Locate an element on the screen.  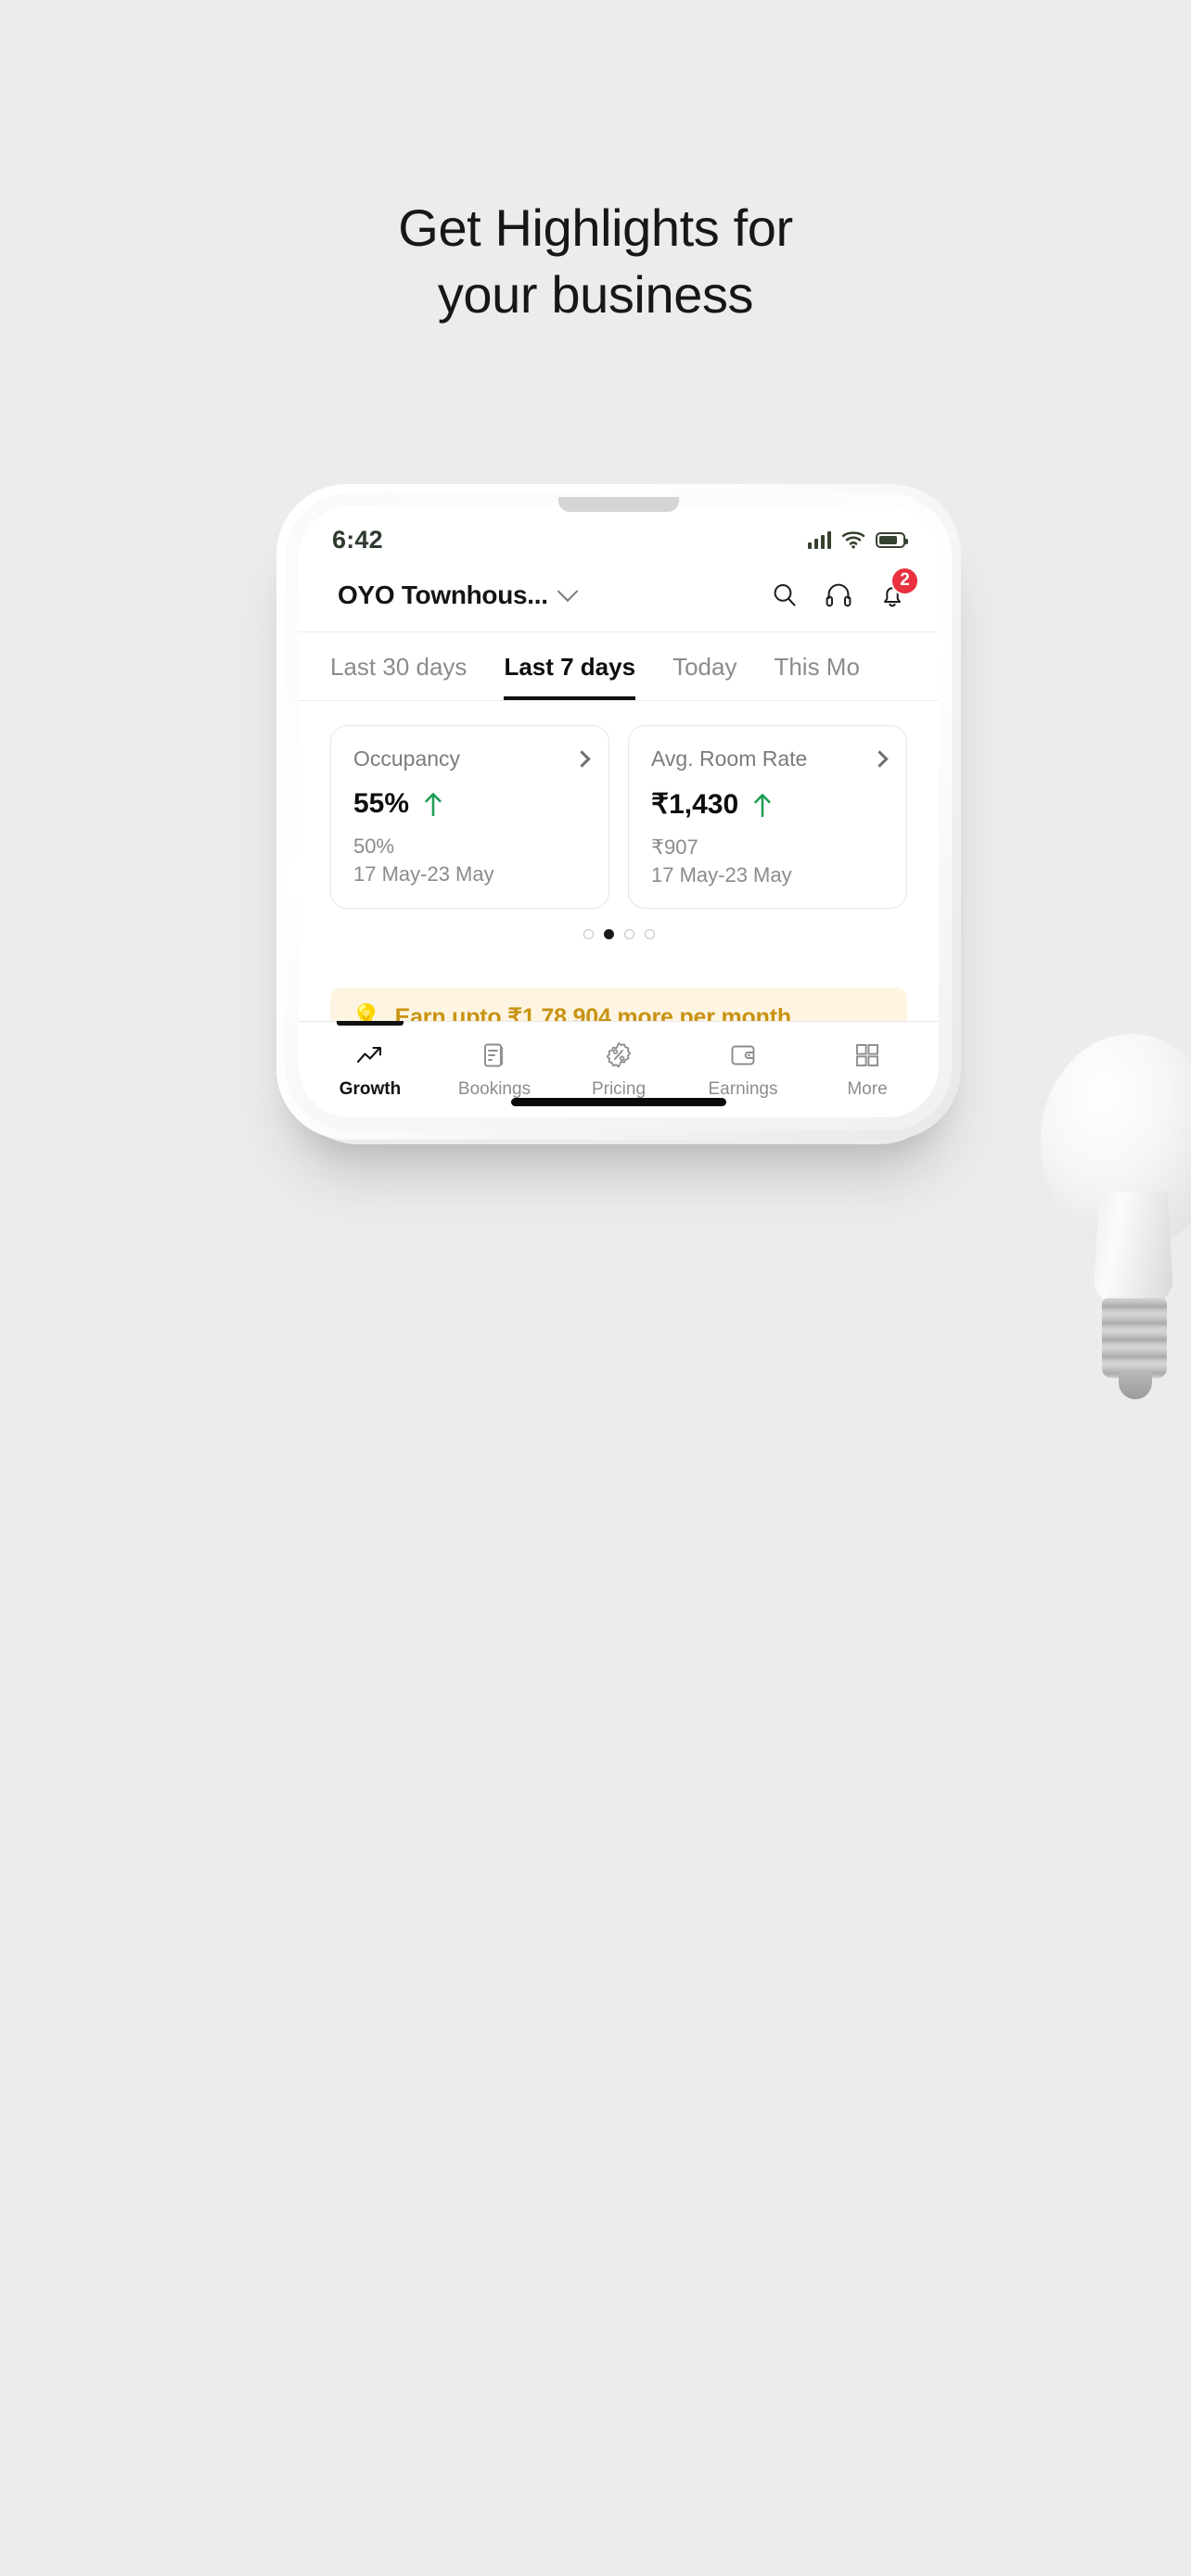
lightbulb-3d-icon is located at coordinates (1116, 1257).